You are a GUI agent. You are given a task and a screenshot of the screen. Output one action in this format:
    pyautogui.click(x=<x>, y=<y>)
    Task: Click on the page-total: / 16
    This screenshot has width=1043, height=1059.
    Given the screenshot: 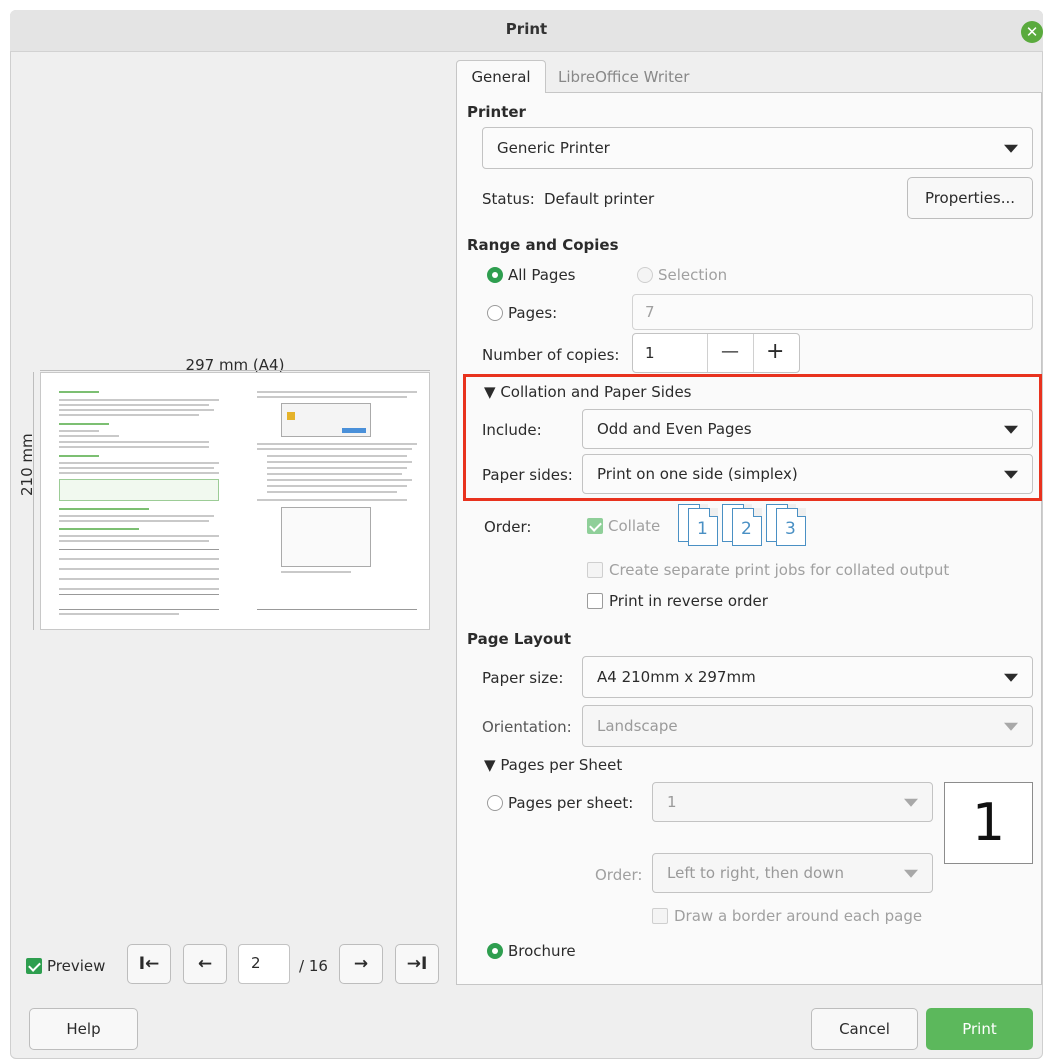 What is the action you would take?
    pyautogui.click(x=313, y=966)
    